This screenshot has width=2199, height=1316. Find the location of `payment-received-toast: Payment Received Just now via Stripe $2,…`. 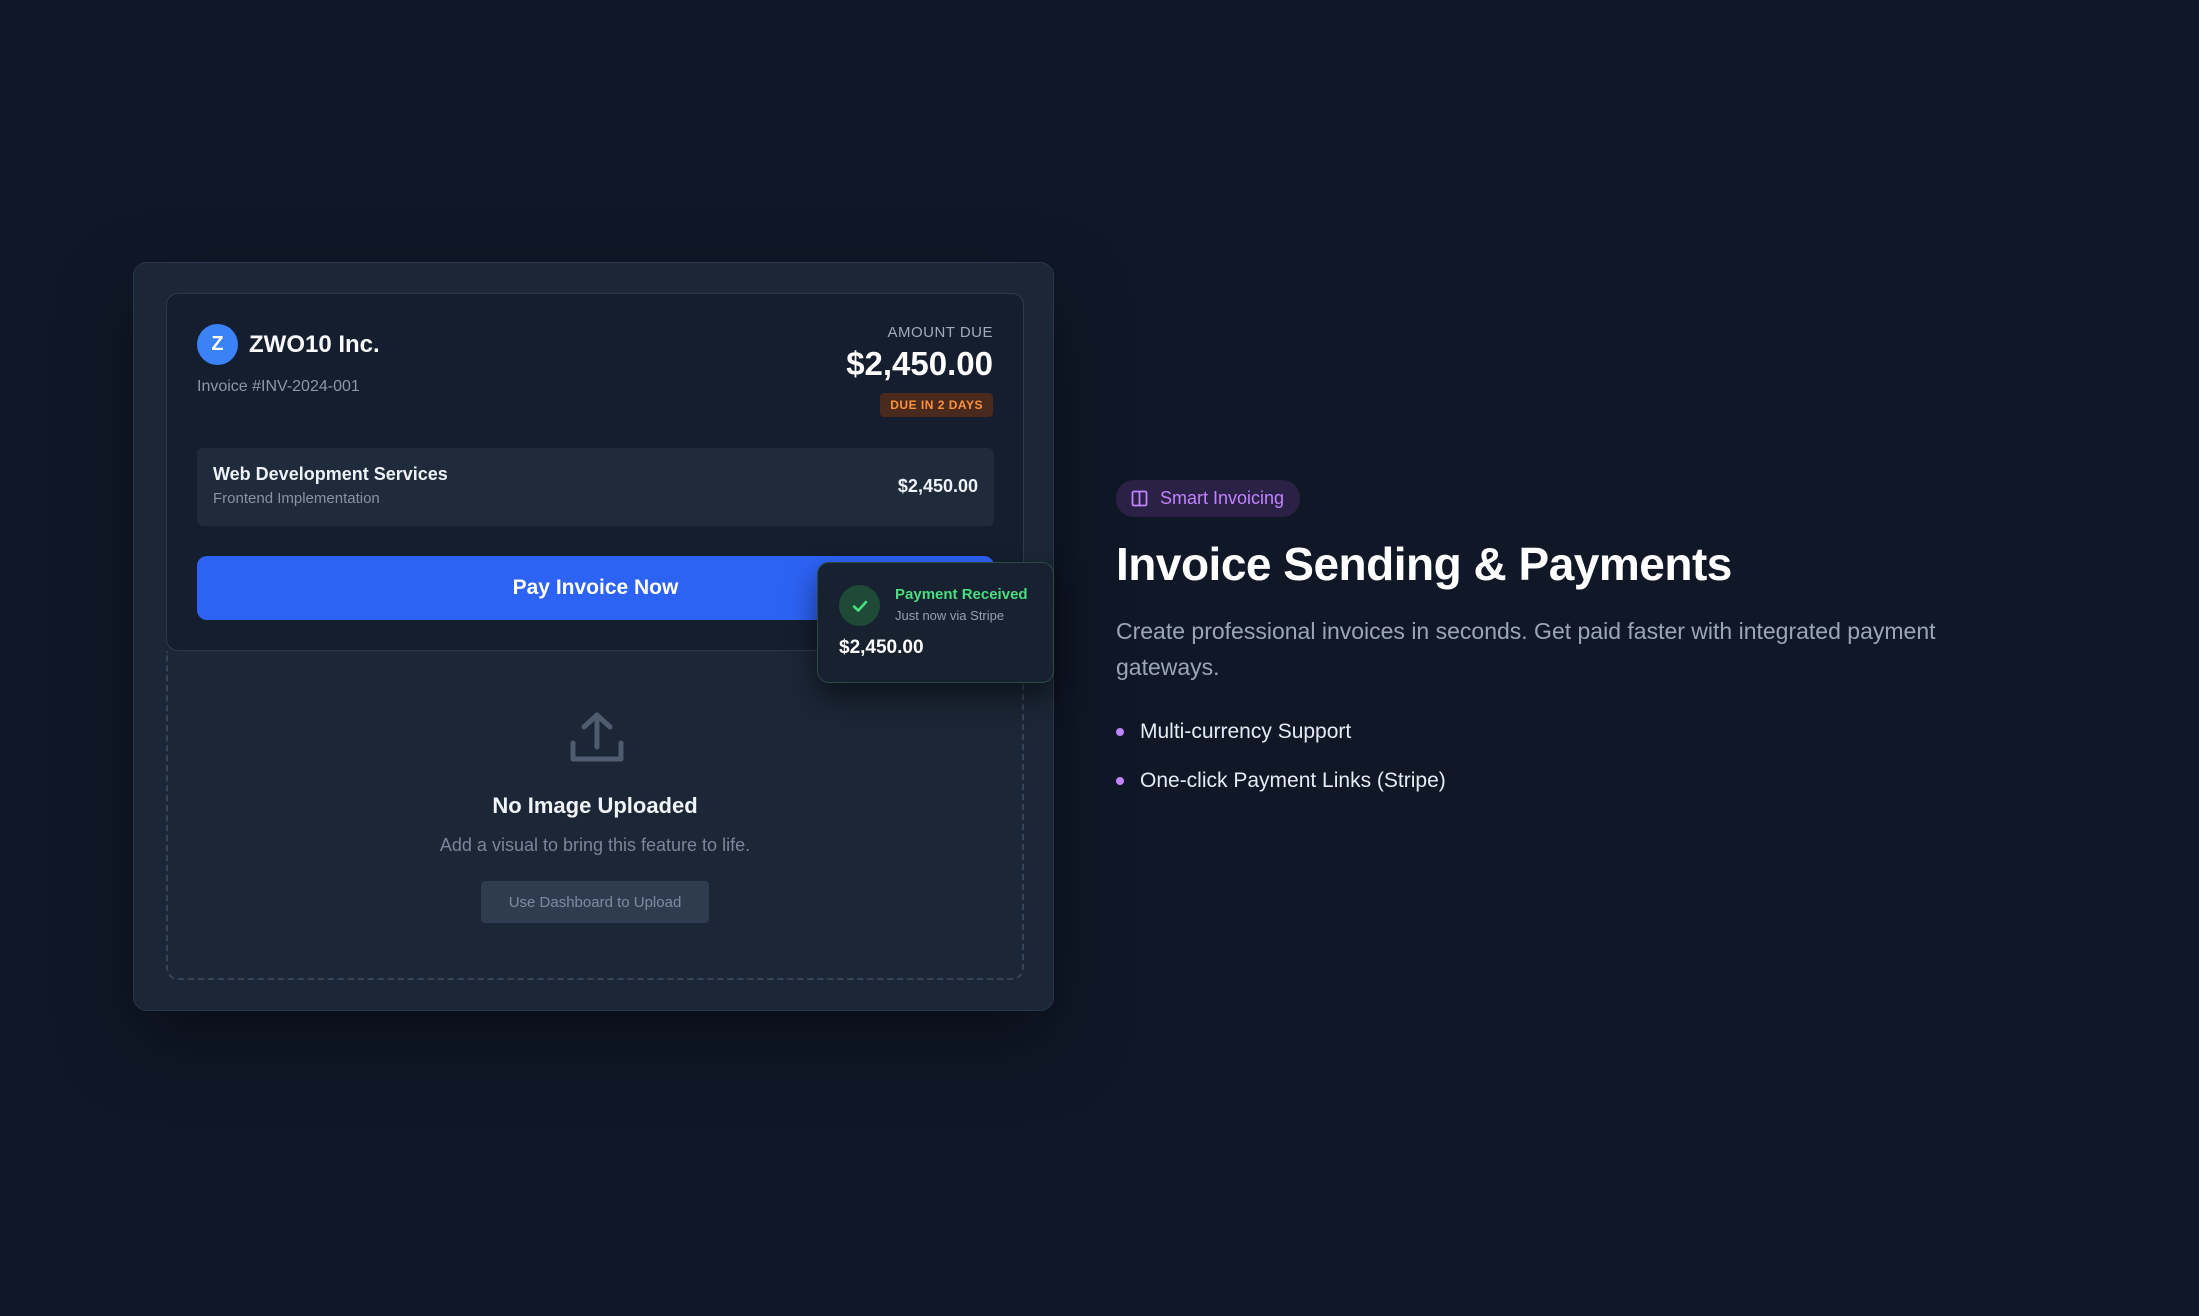

payment-received-toast: Payment Received Just now via Stripe $2,… is located at coordinates (935, 622).